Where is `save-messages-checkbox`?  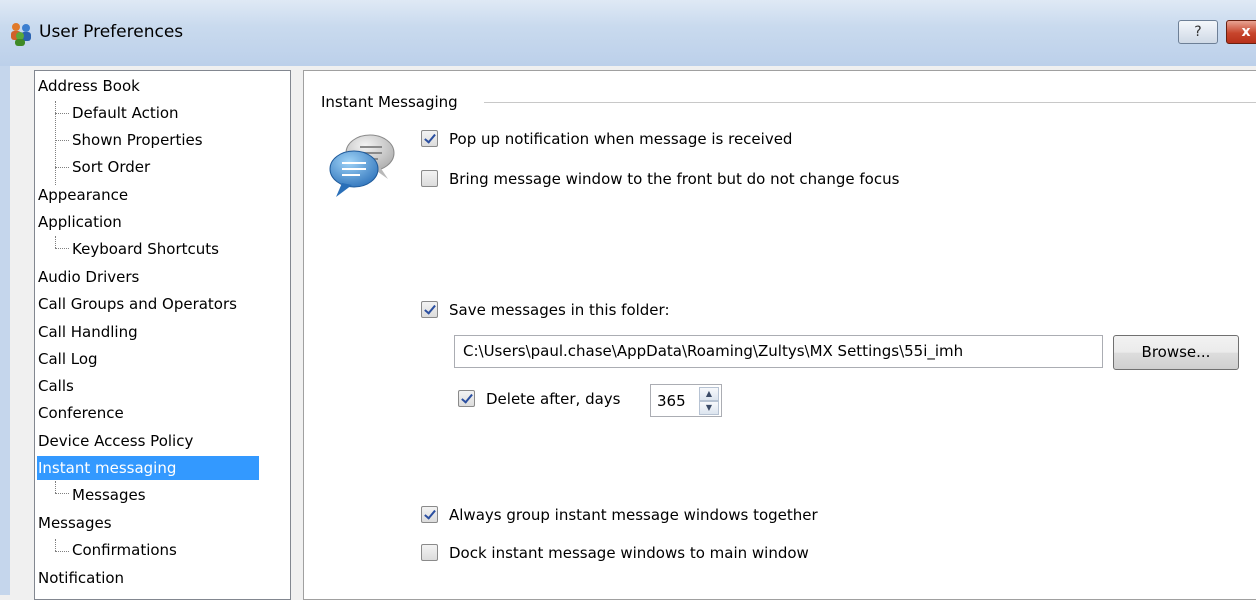
save-messages-checkbox is located at coordinates (429, 309).